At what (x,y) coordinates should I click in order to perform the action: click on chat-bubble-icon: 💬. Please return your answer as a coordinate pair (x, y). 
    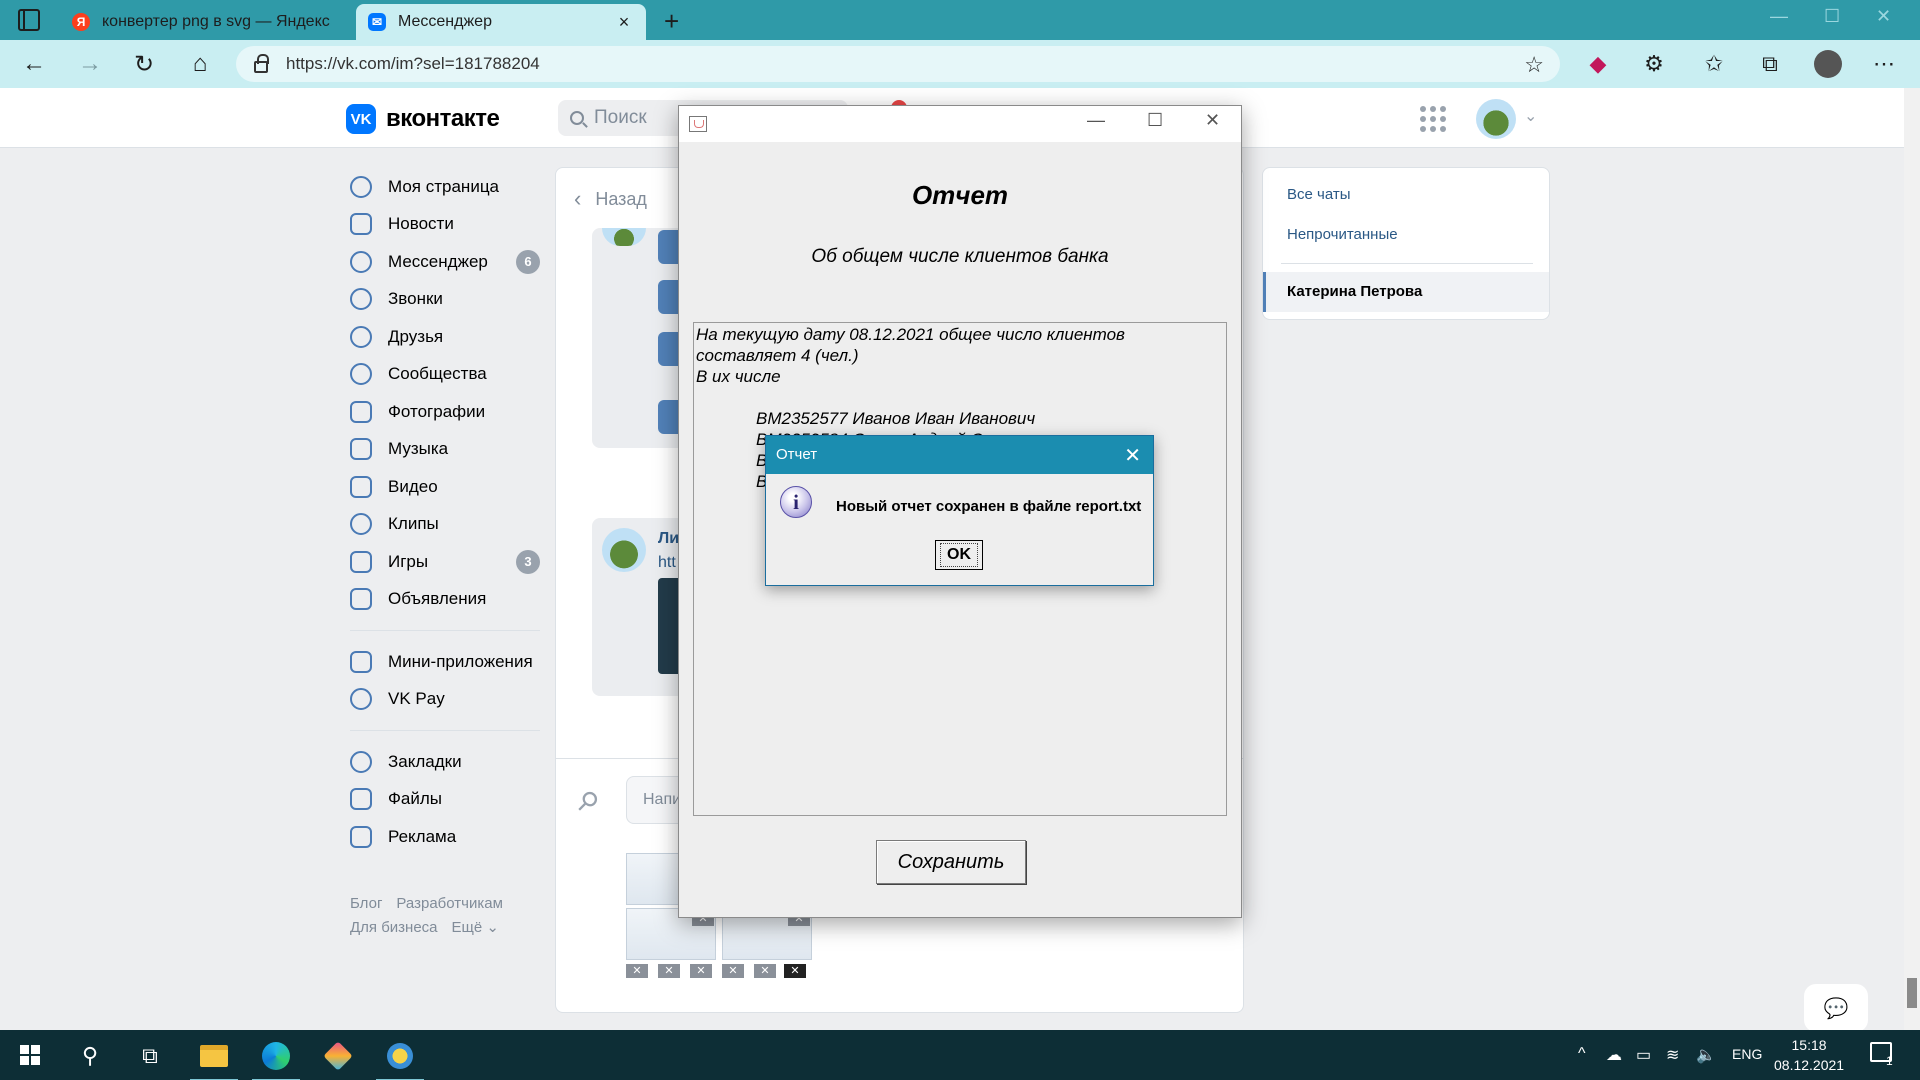
    Looking at the image, I should click on (1836, 1008).